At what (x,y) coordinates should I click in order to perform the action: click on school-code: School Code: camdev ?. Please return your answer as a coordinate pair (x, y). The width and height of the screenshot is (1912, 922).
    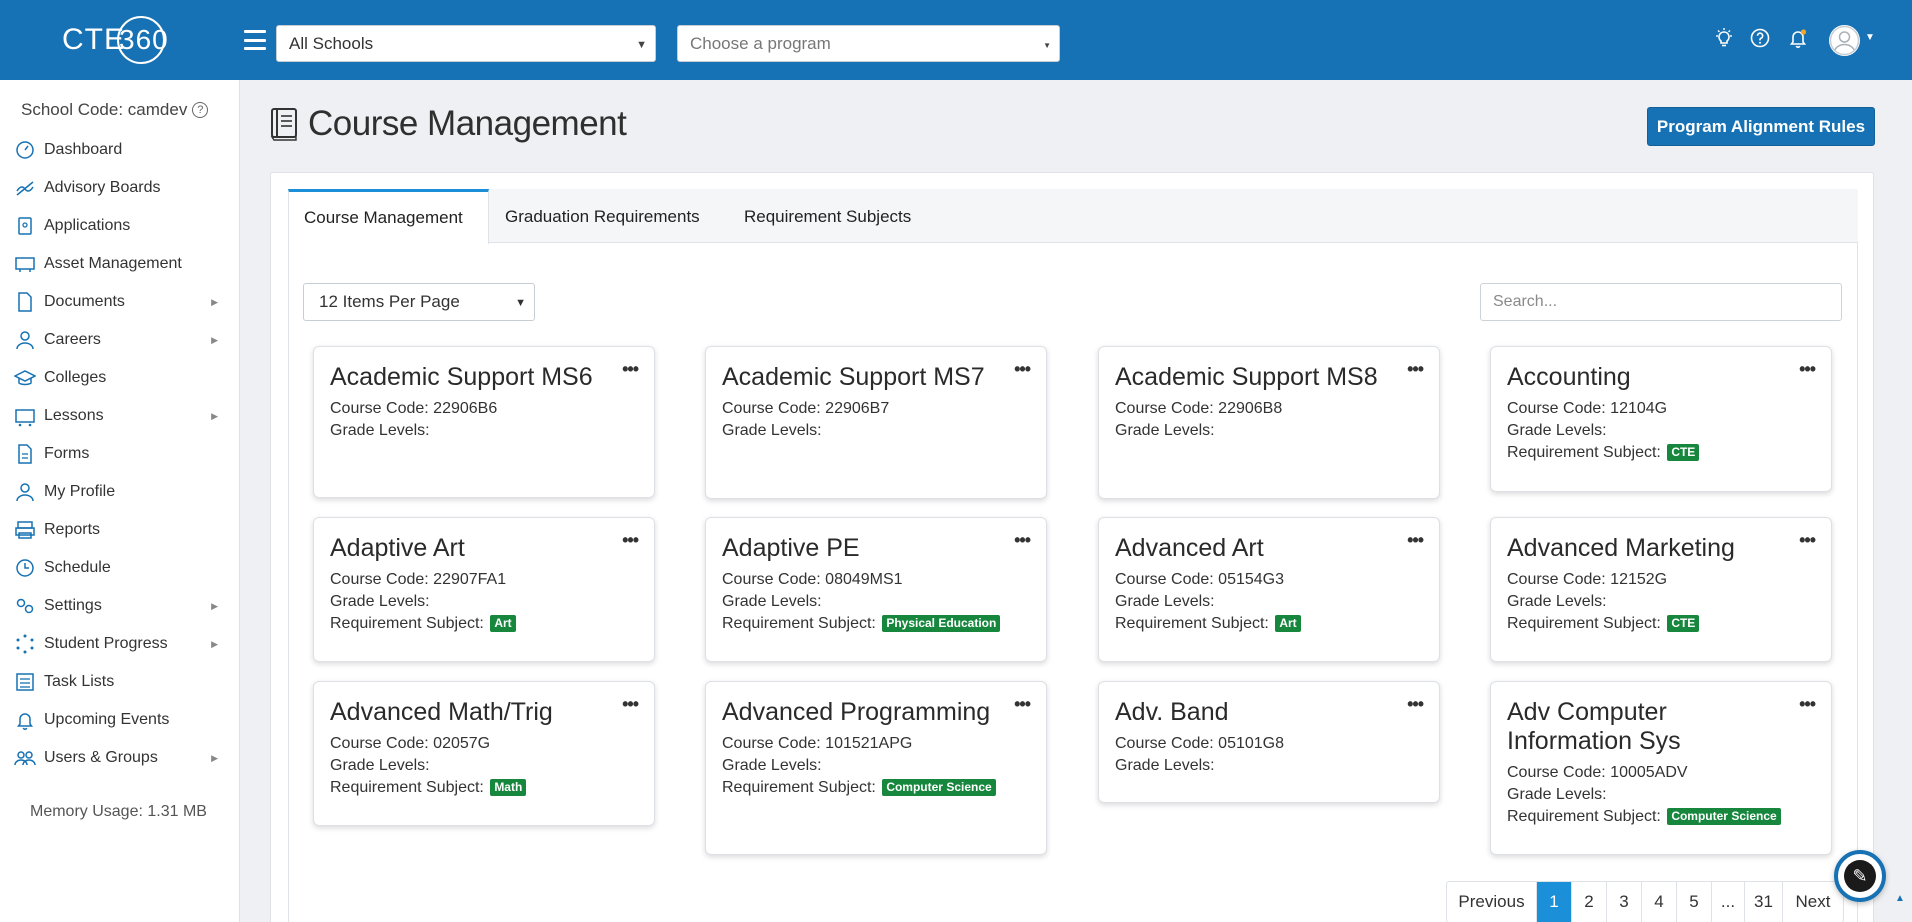
    Looking at the image, I should click on (115, 110).